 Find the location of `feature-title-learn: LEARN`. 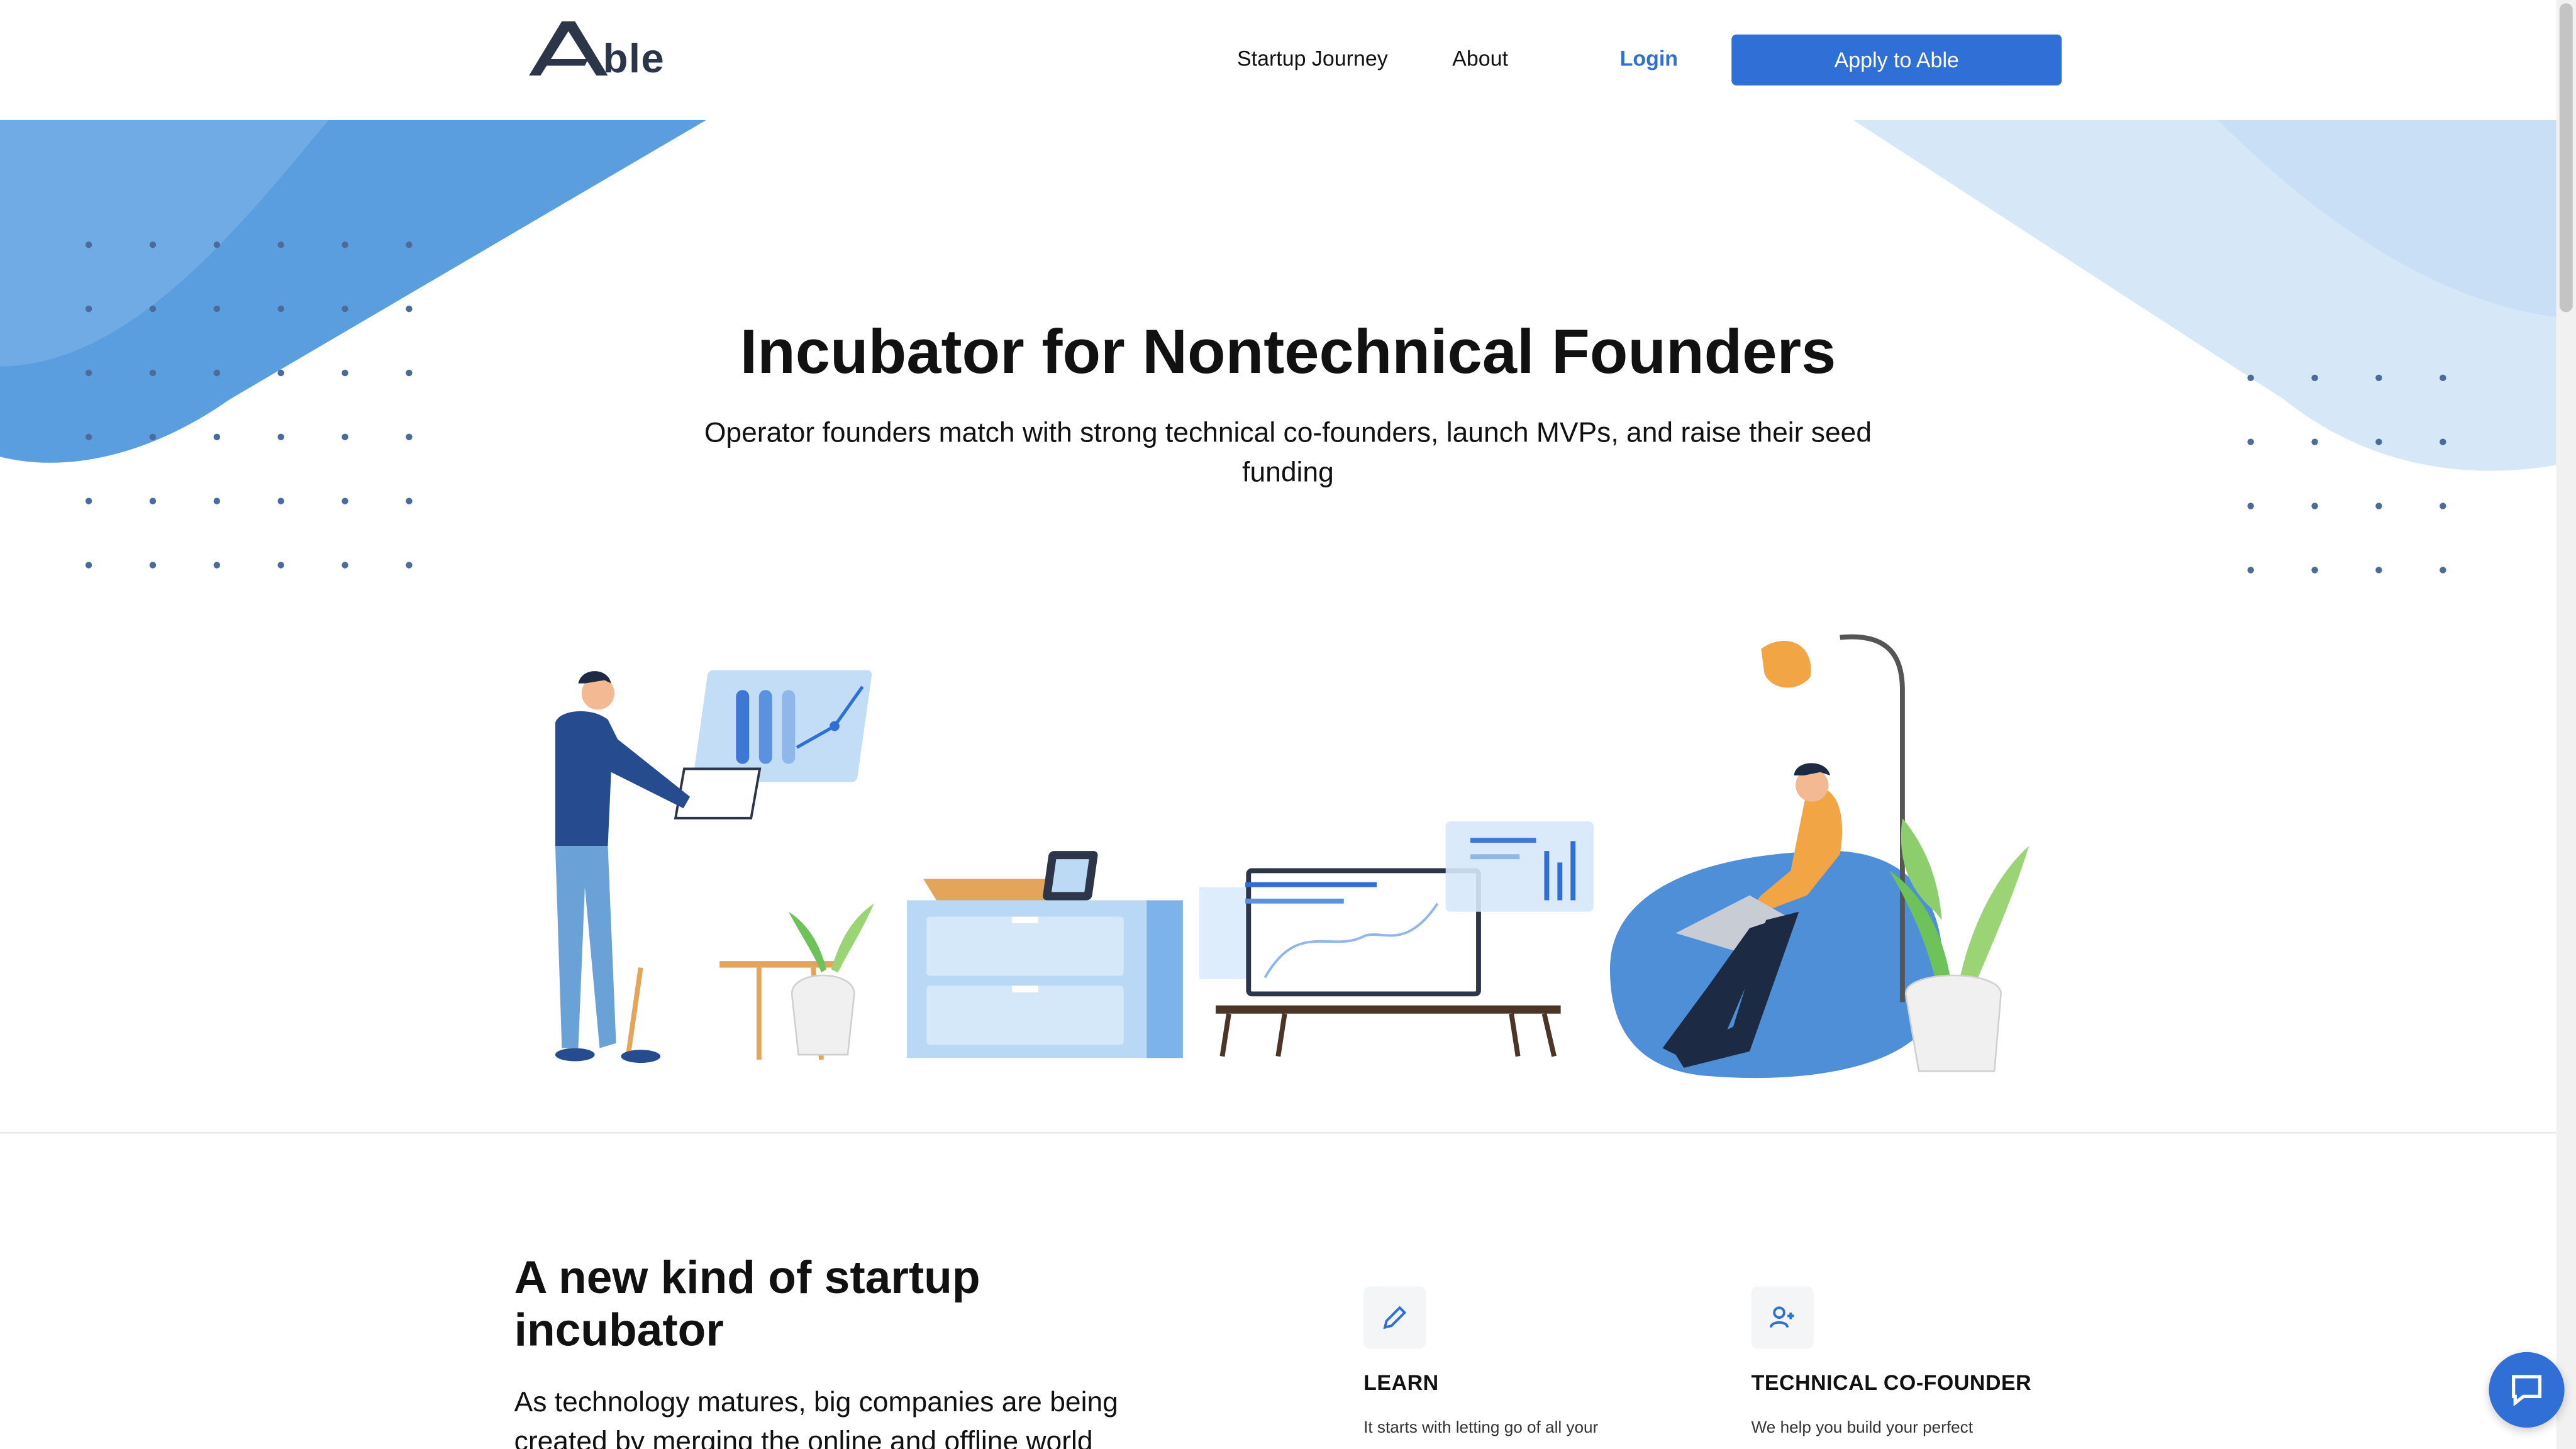

feature-title-learn: LEARN is located at coordinates (1401, 1382).